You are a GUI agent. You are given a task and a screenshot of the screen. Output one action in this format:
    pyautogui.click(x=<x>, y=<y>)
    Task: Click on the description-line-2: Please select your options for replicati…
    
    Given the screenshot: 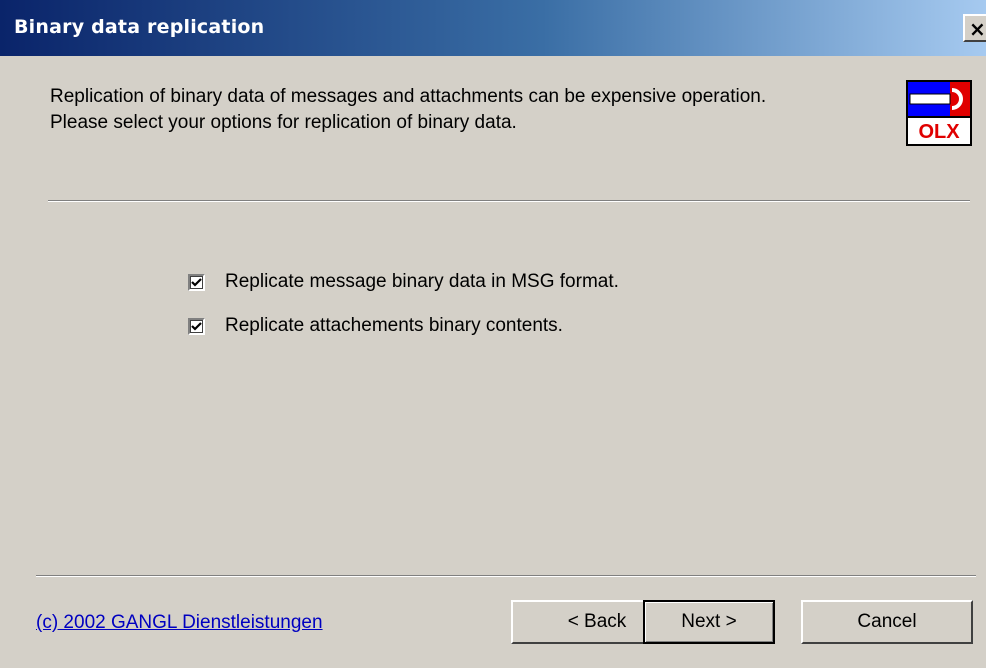 What is the action you would take?
    pyautogui.click(x=283, y=122)
    